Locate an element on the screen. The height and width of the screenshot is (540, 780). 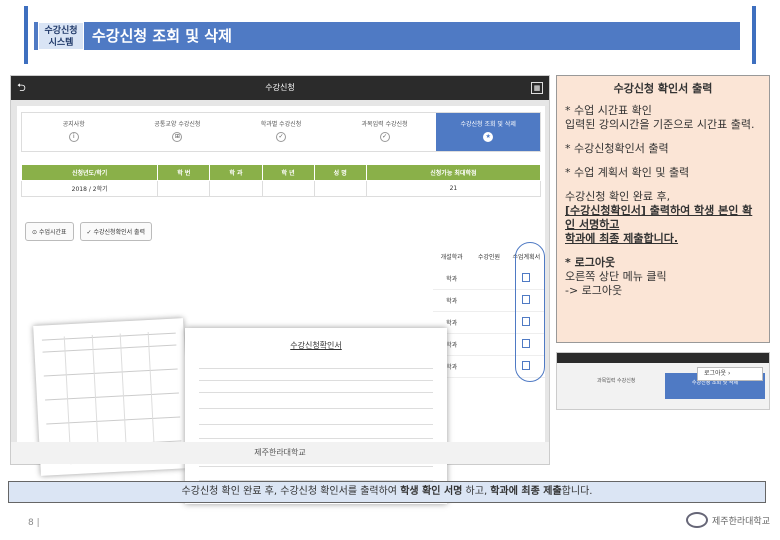
note-text: 수강신청 확인 완료 후, is located at coordinates (618, 196).